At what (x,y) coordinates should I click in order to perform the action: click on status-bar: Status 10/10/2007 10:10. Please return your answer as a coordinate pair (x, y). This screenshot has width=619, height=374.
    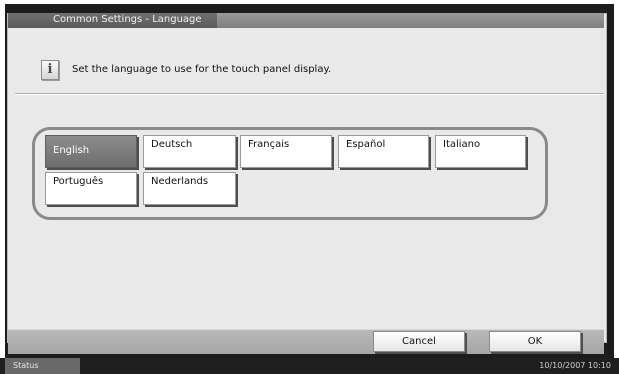
    Looking at the image, I should click on (309, 366).